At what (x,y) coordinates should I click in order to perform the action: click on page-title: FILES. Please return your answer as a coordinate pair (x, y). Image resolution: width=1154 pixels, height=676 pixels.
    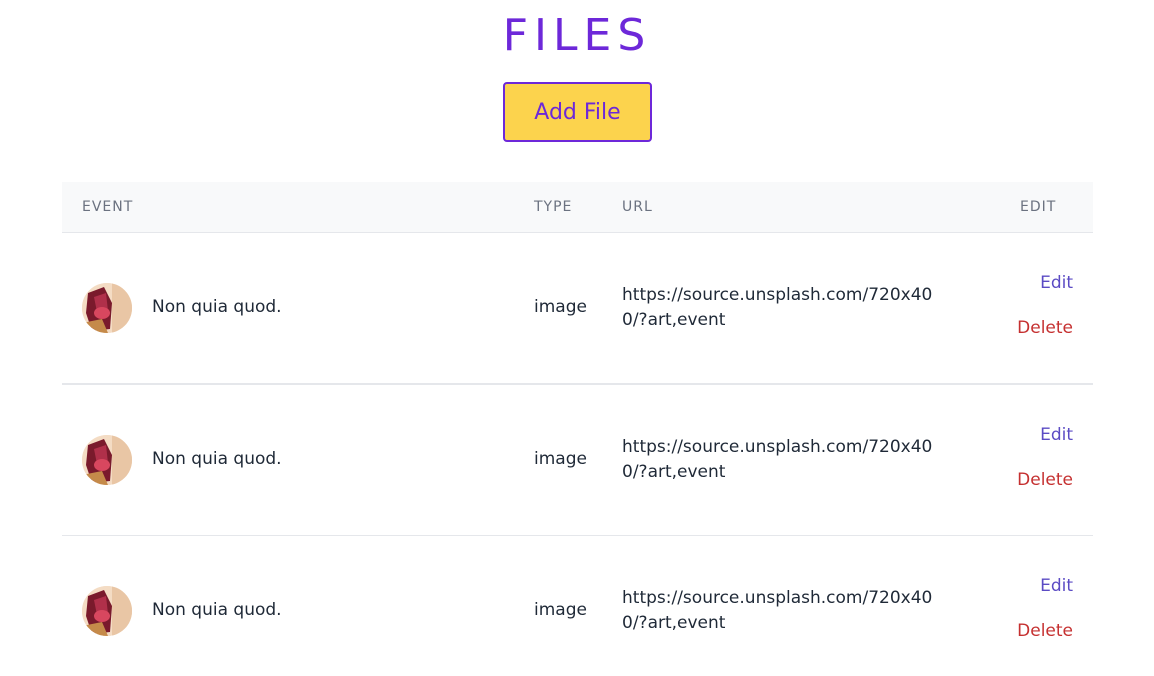
    Looking at the image, I should click on (577, 35).